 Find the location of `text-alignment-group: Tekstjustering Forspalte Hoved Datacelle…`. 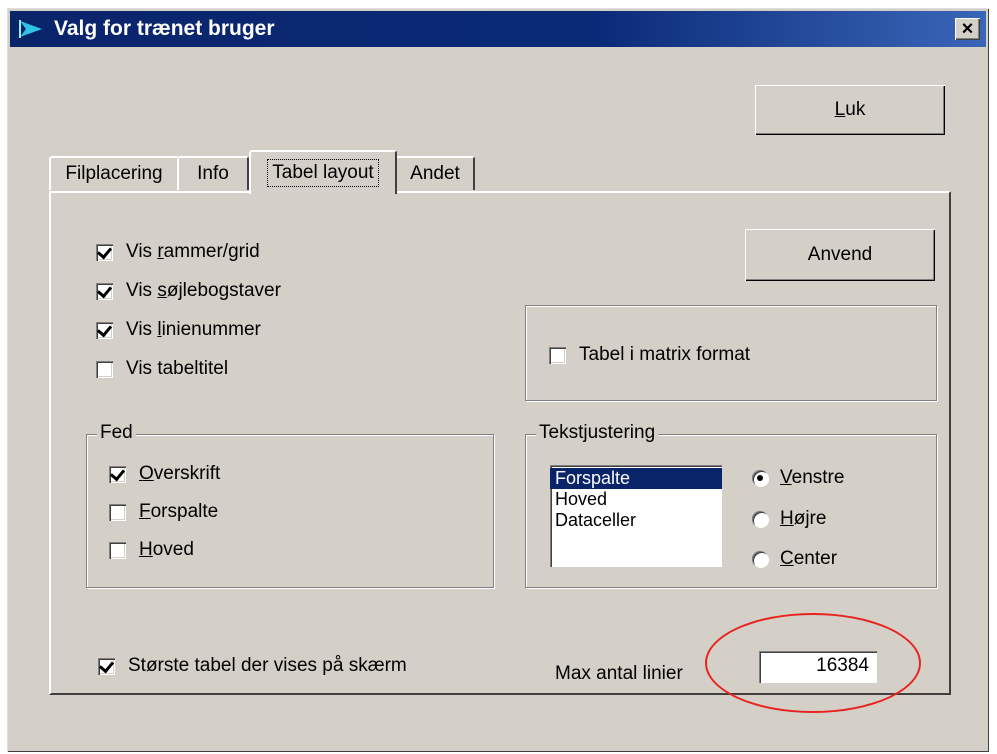

text-alignment-group: Tekstjustering Forspalte Hoved Datacelle… is located at coordinates (731, 505).